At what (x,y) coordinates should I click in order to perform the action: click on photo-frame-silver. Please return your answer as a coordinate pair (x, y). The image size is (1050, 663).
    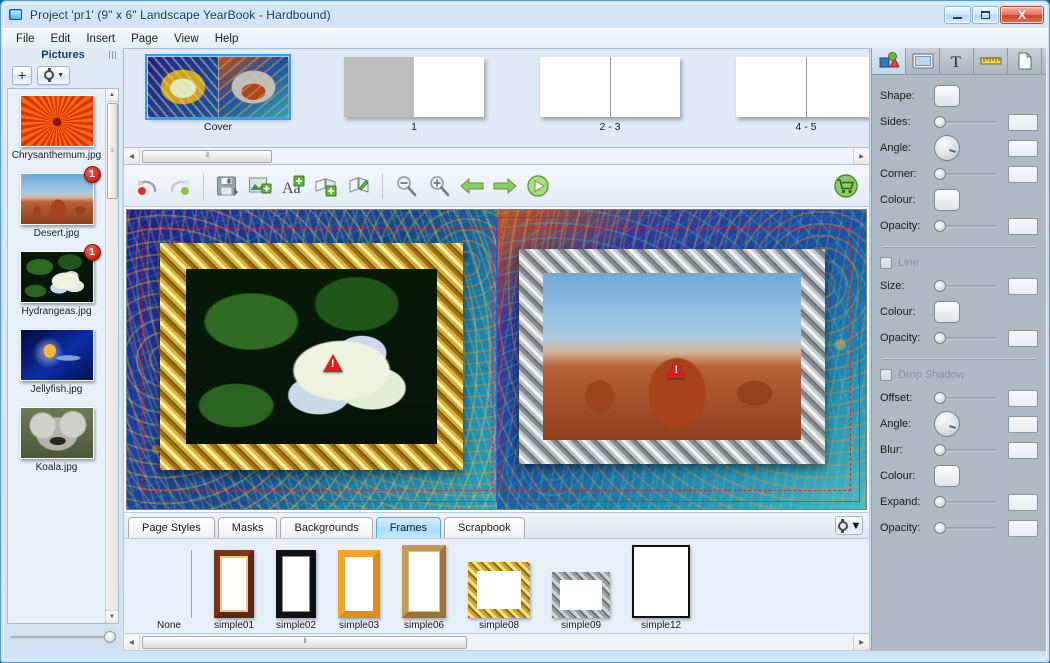
    Looking at the image, I should click on (672, 356).